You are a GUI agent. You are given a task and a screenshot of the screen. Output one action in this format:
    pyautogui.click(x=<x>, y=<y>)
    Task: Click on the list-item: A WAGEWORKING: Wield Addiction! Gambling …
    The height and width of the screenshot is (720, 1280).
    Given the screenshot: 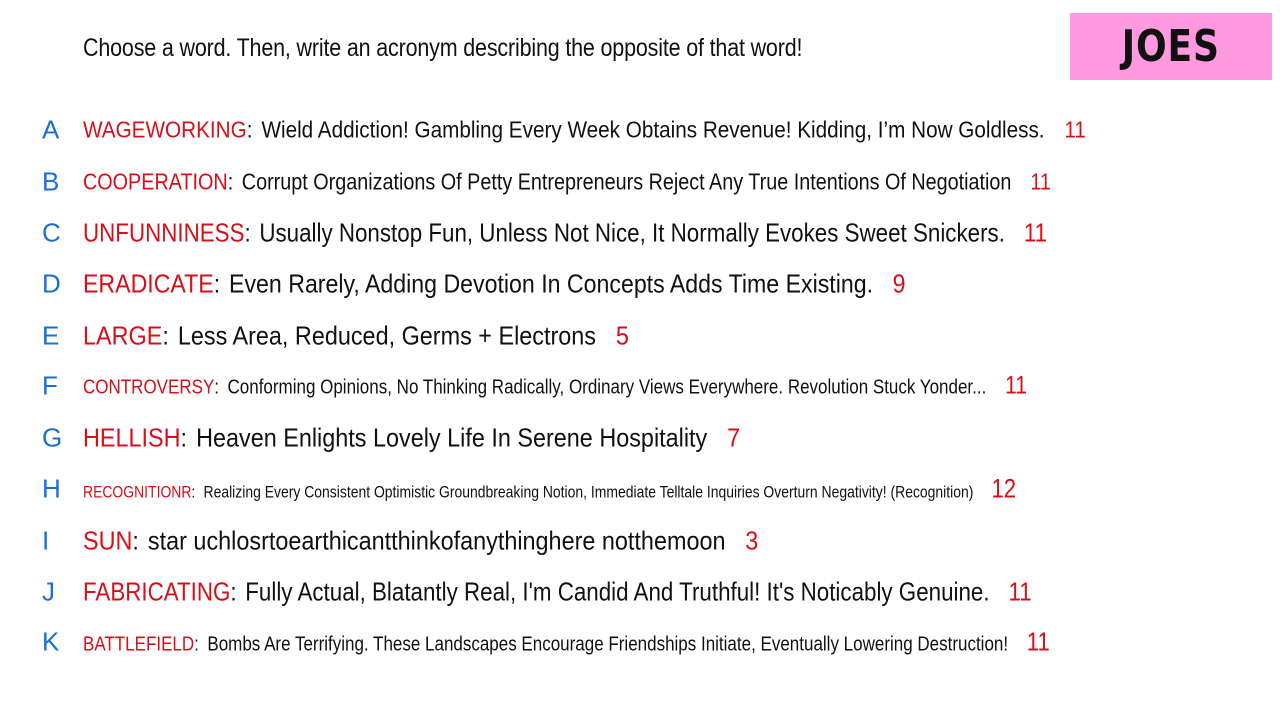 What is the action you would take?
    pyautogui.click(x=640, y=130)
    